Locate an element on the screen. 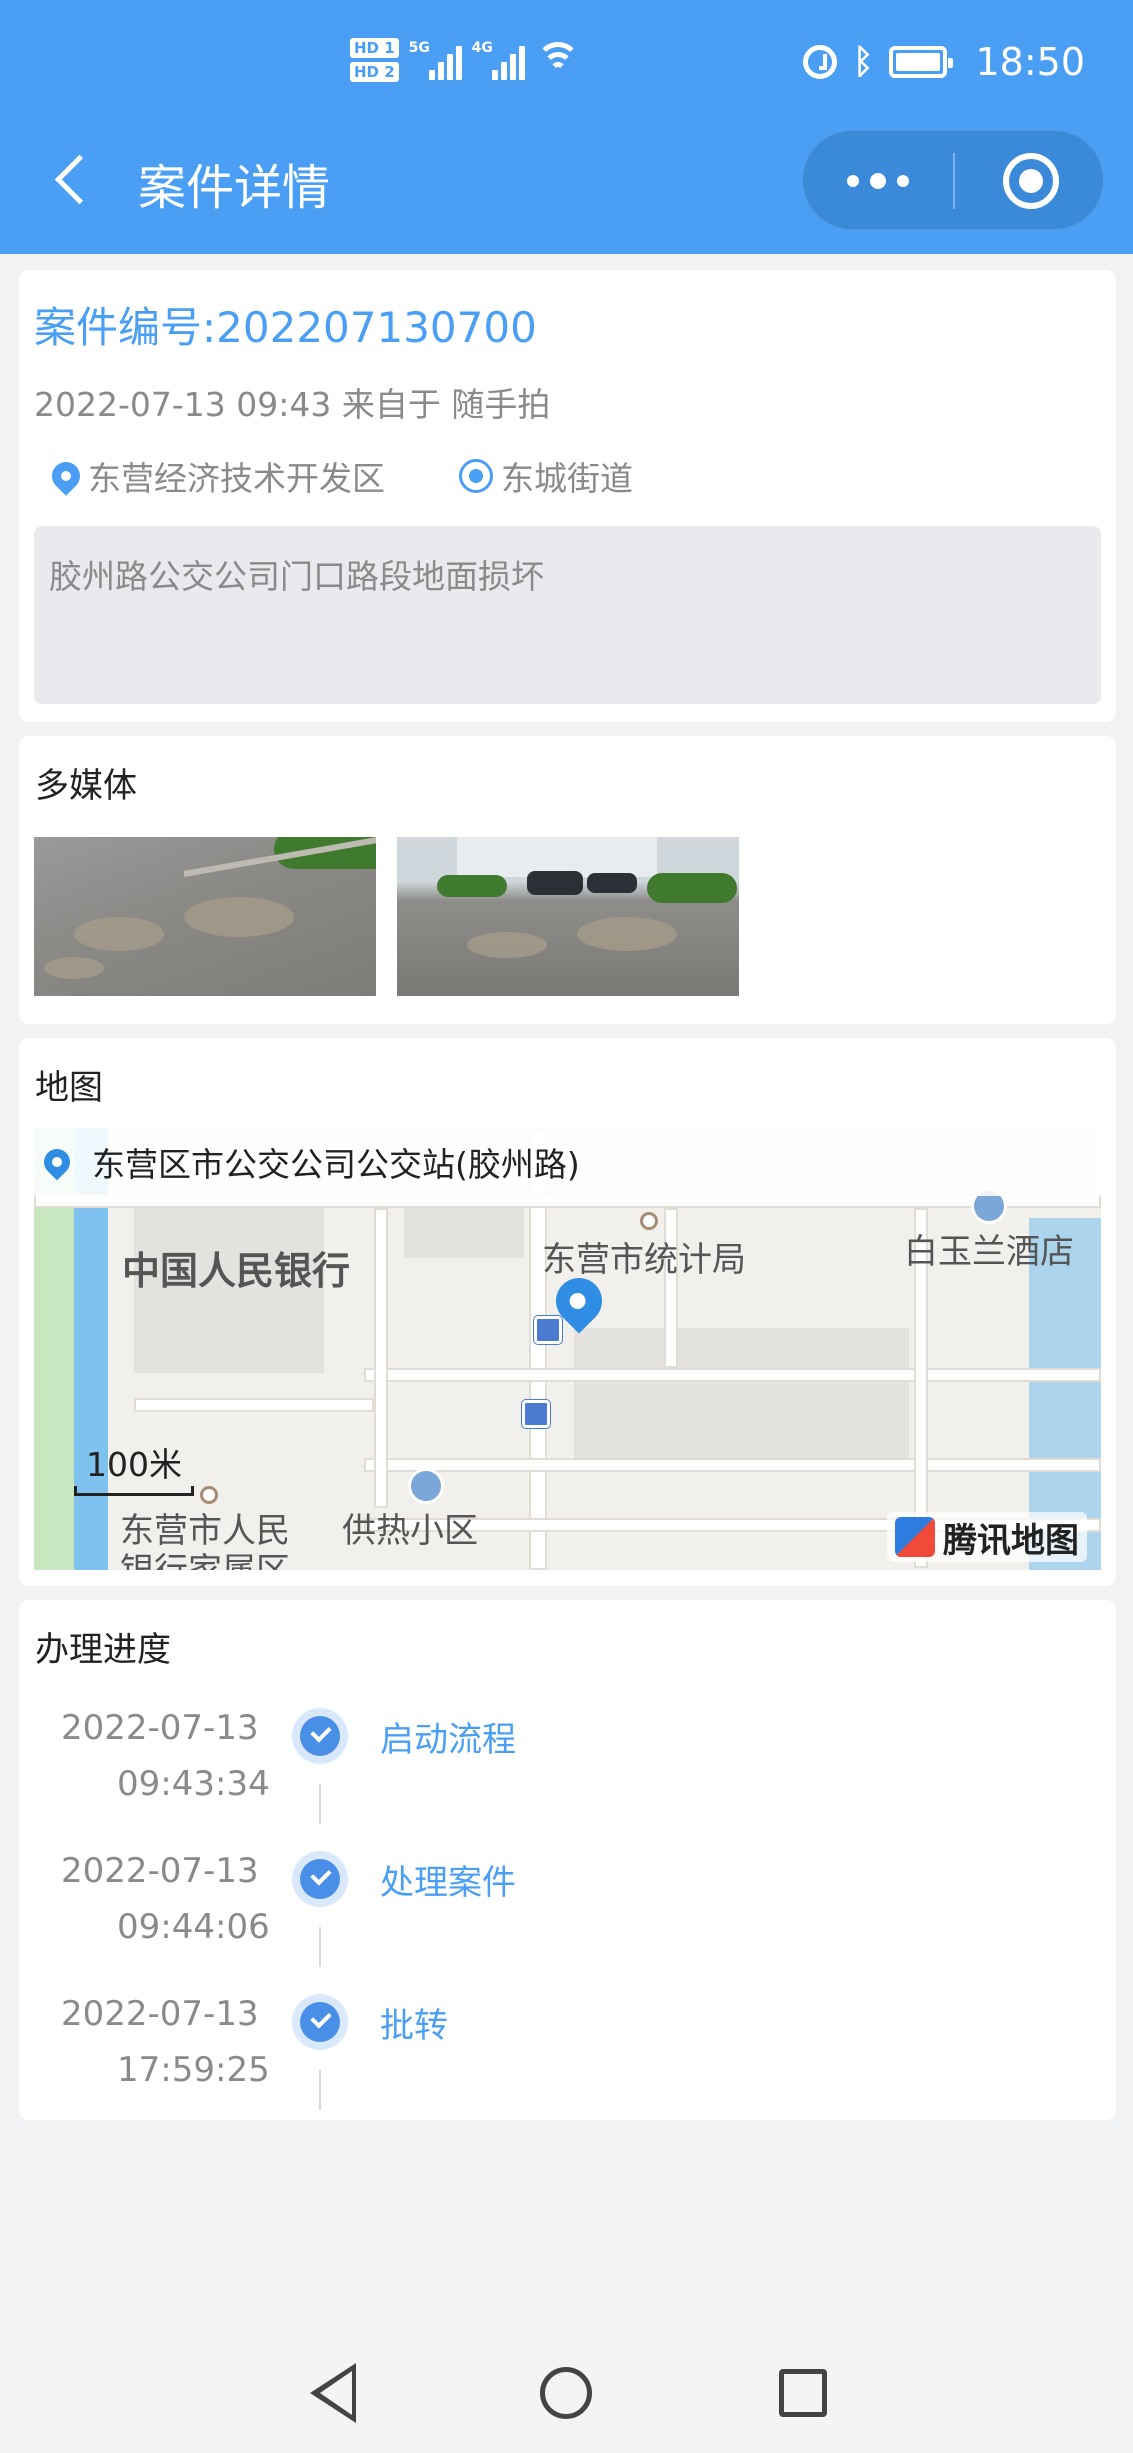  status-time: 18:50 is located at coordinates (1030, 62).